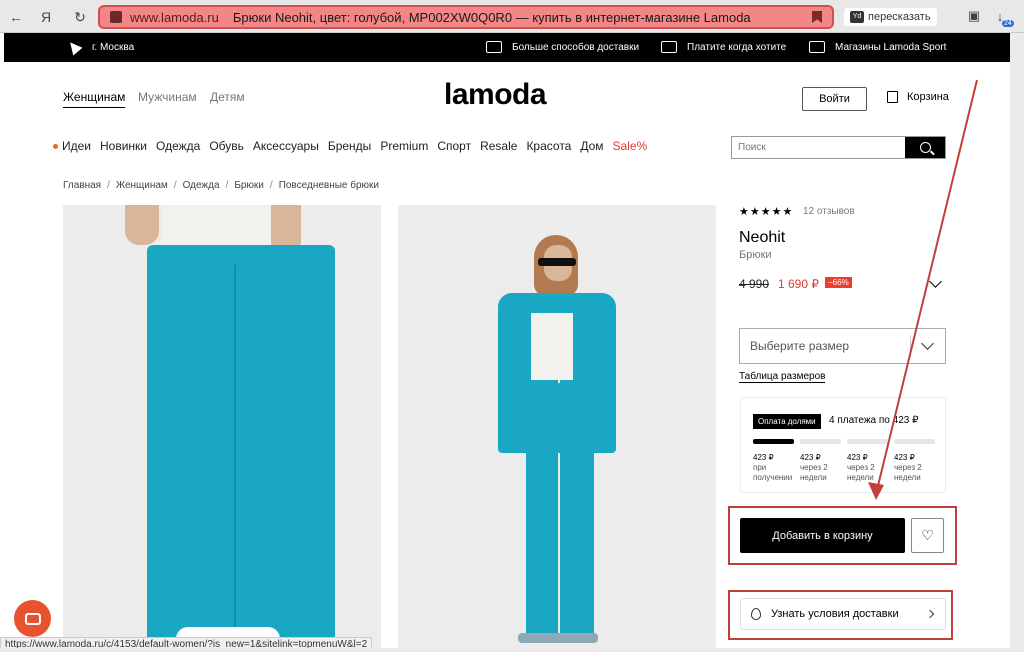  What do you see at coordinates (923, 289) in the screenshot?
I see `annotation-arrow` at bounding box center [923, 289].